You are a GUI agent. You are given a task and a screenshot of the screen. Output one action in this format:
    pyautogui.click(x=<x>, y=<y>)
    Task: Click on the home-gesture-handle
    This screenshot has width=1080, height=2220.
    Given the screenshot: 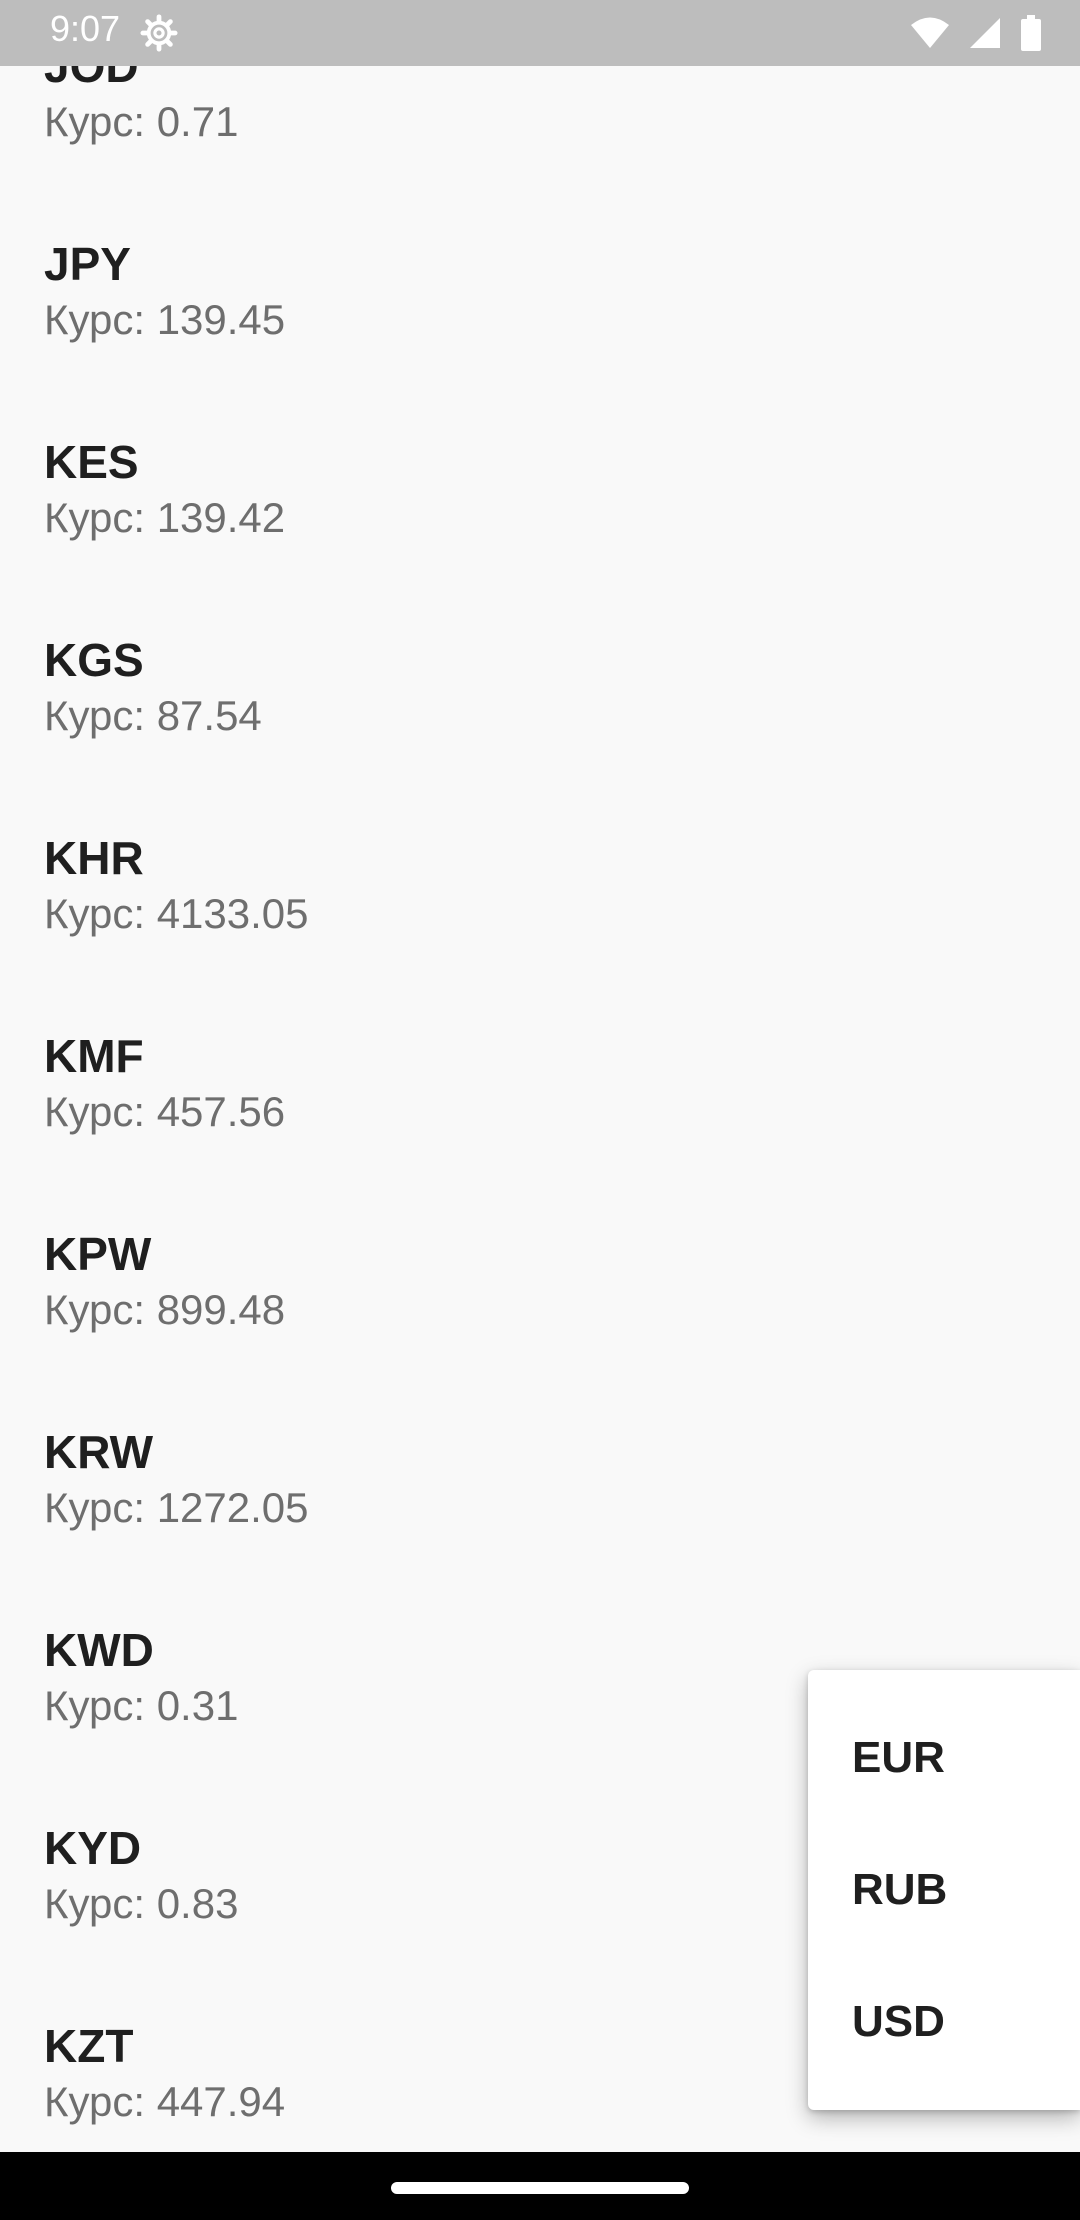 What is the action you would take?
    pyautogui.click(x=540, y=2188)
    